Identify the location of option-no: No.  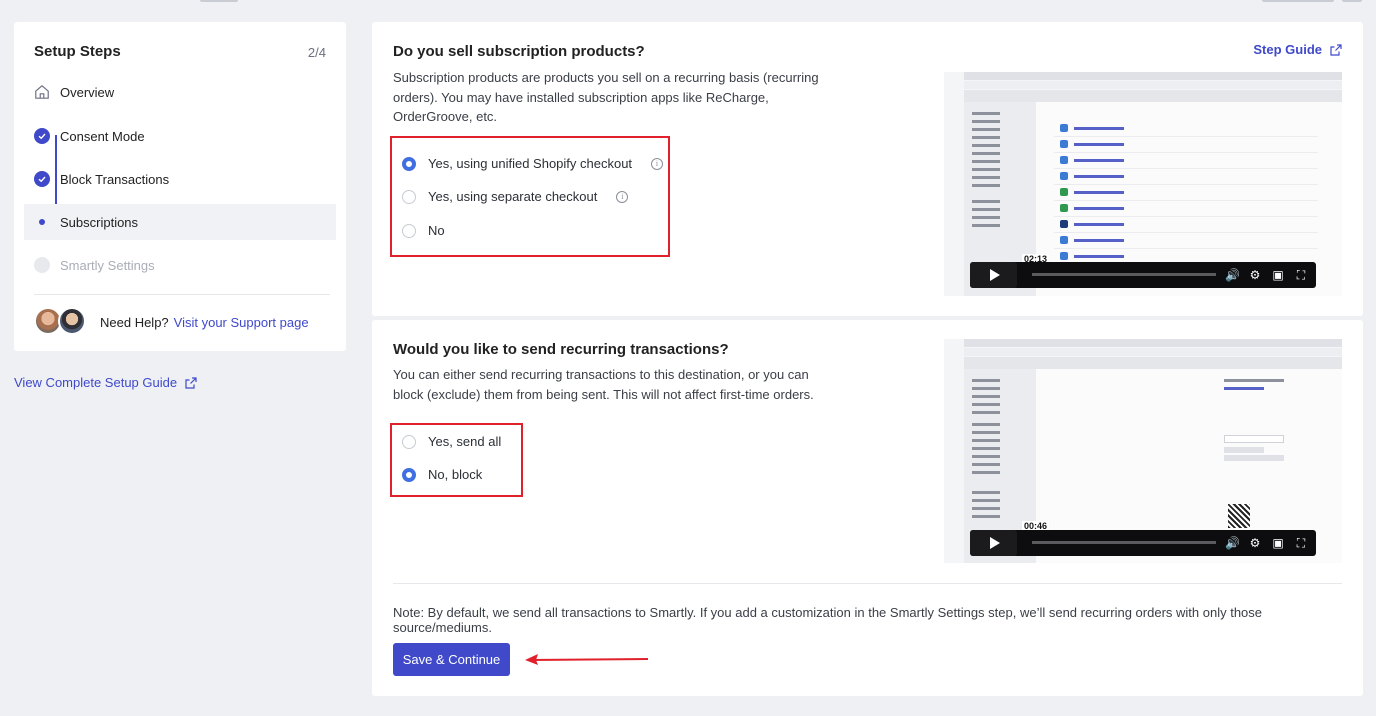
(423, 230).